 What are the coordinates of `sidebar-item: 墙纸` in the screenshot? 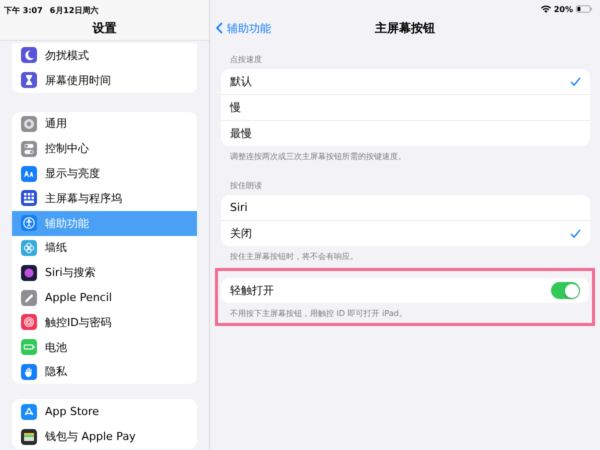 It's located at (104, 248).